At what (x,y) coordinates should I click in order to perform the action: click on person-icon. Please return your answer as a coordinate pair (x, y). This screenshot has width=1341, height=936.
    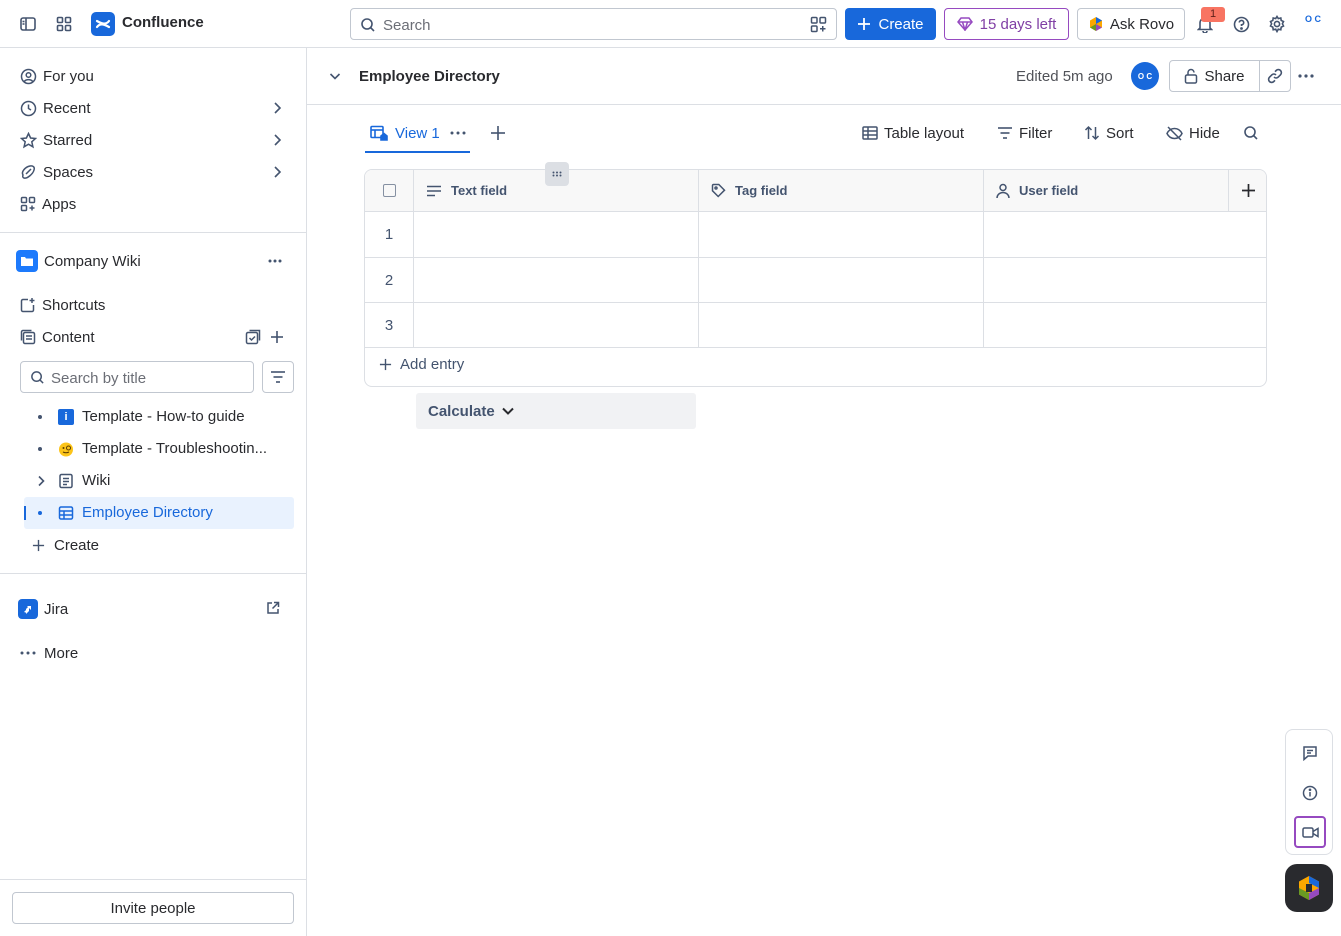
    Looking at the image, I should click on (1003, 190).